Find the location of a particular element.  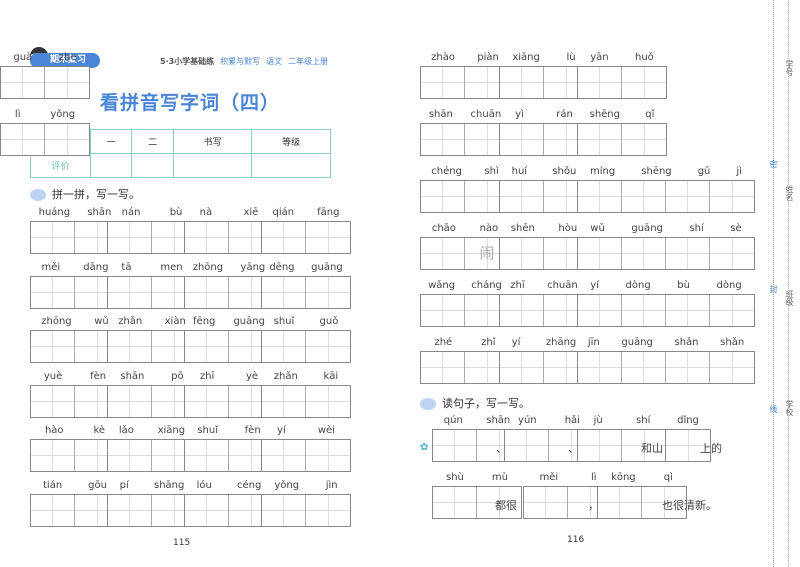

fold-line is located at coordinates (788, 283).